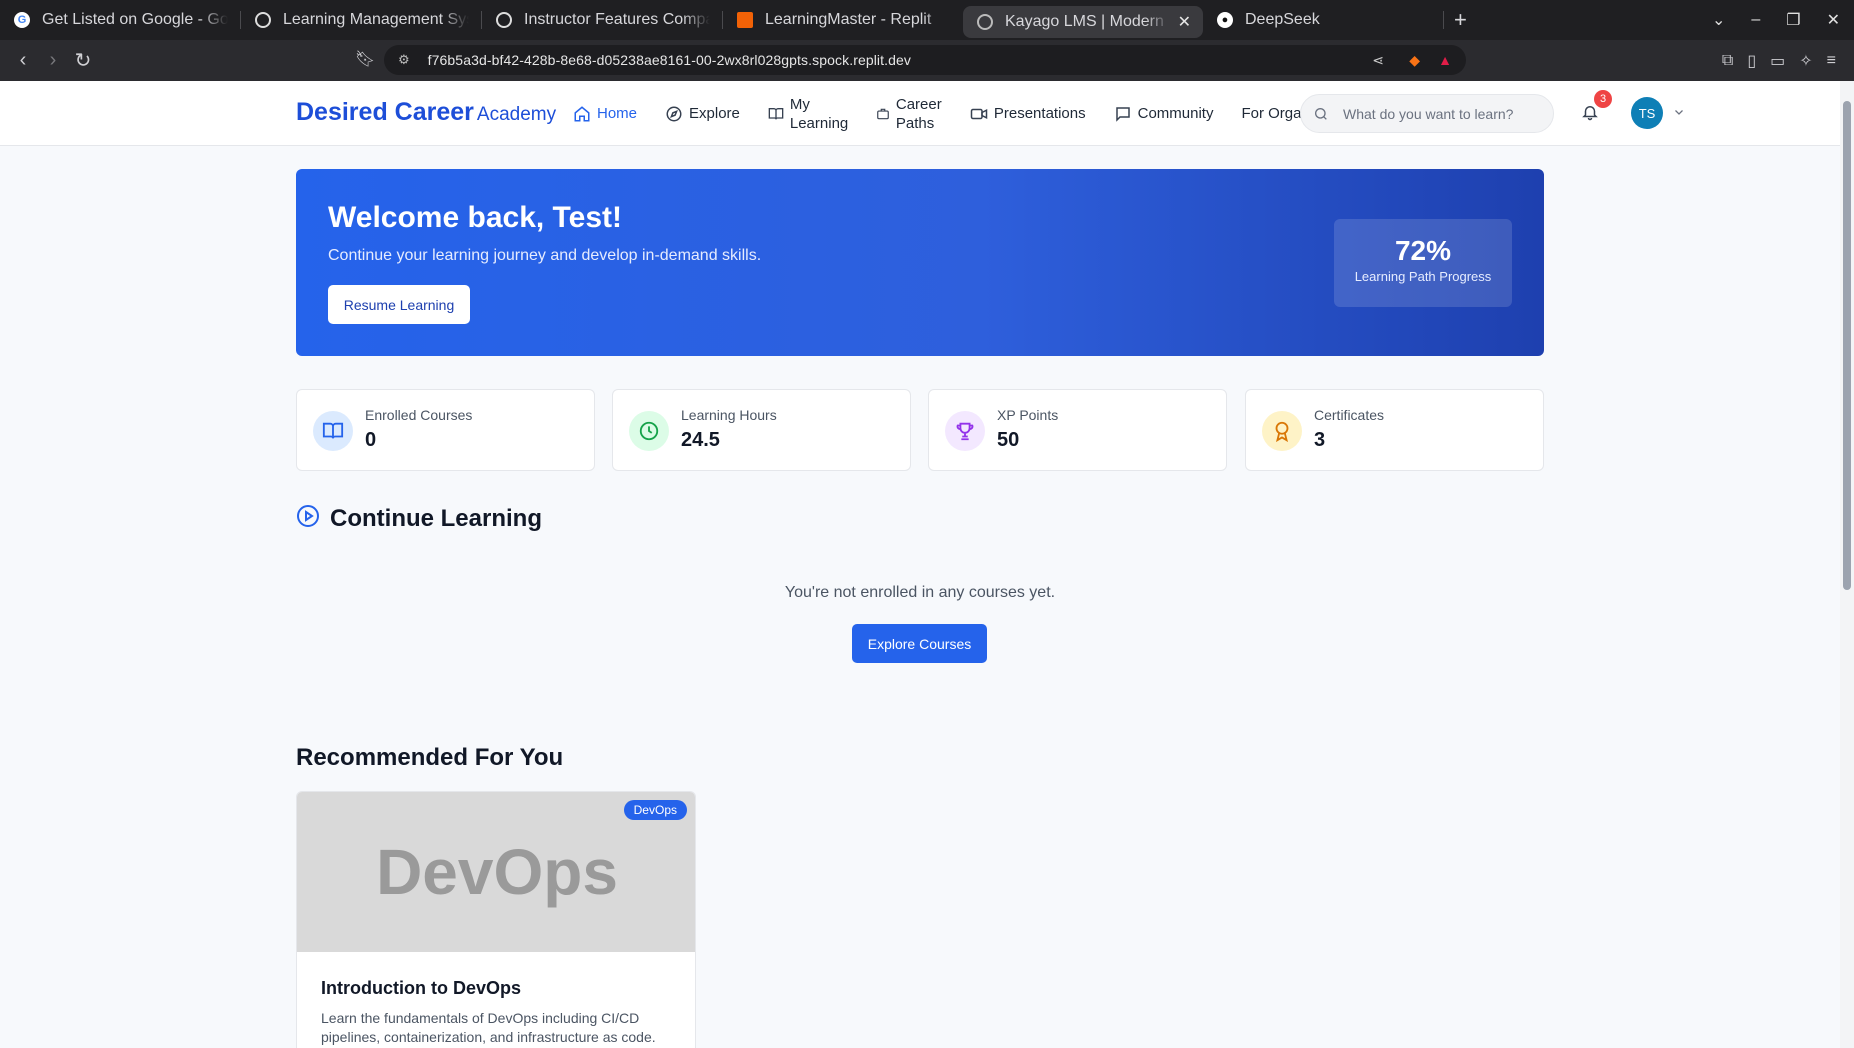 This screenshot has width=1854, height=1048. I want to click on share-icon: ⋖, so click(1378, 60).